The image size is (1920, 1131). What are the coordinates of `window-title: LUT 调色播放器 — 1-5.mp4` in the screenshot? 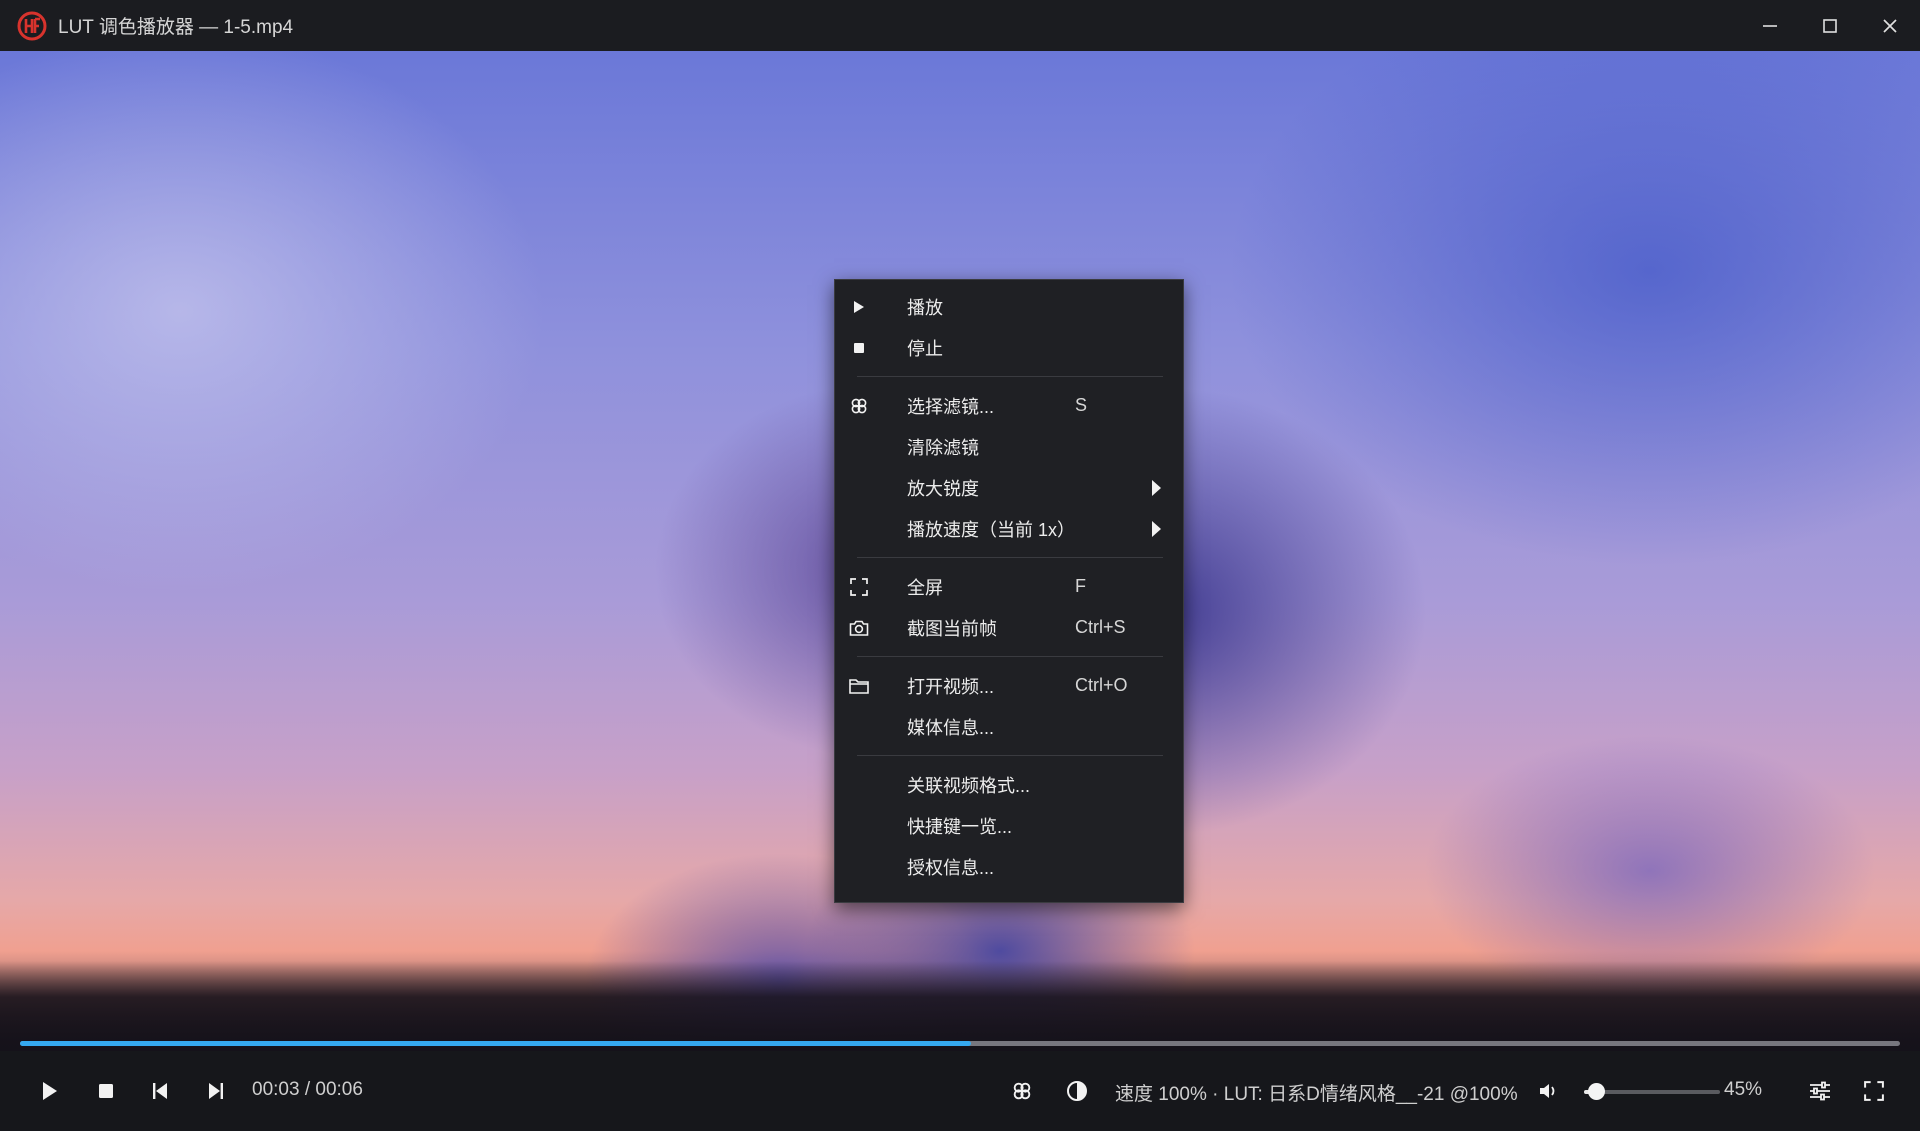 It's located at (176, 27).